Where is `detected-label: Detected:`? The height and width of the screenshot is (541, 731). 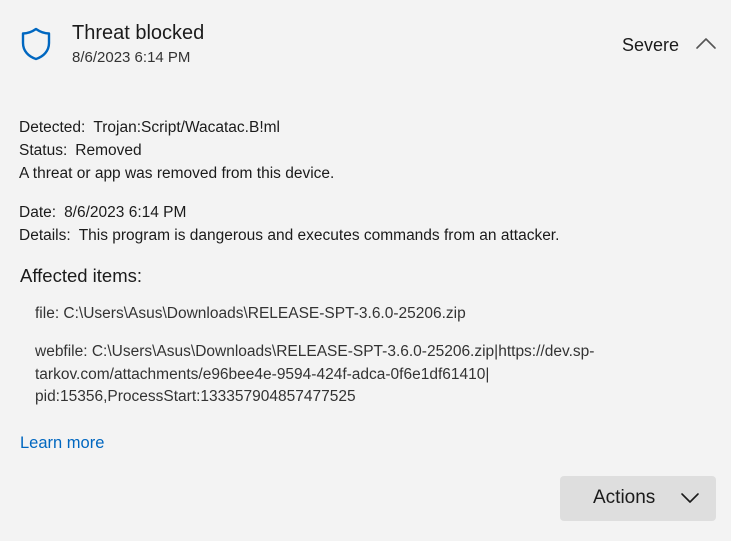 detected-label: Detected: is located at coordinates (52, 127).